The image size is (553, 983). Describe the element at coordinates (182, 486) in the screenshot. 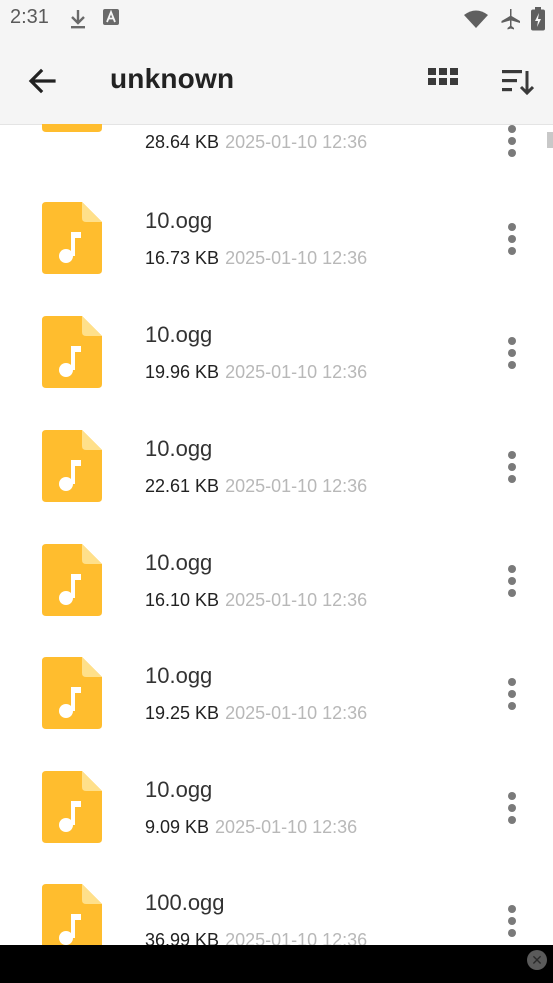

I see `file-size: 22.61 KB` at that location.